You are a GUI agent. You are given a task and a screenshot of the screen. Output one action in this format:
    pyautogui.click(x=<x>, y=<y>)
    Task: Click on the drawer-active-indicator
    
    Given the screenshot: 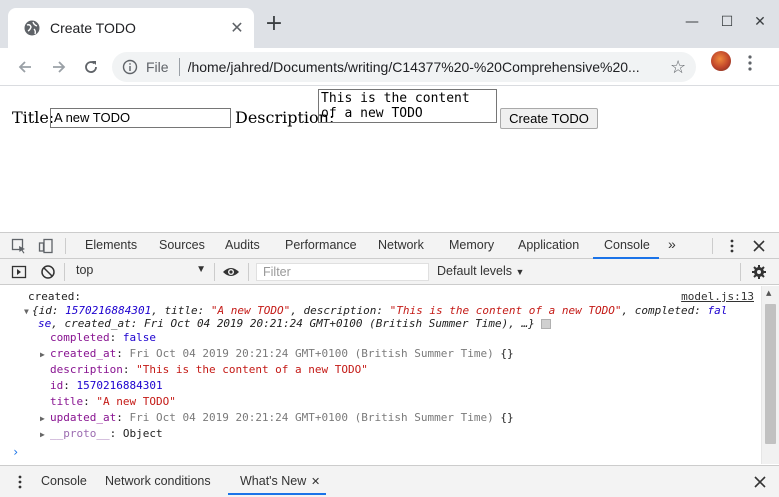 What is the action you would take?
    pyautogui.click(x=277, y=494)
    